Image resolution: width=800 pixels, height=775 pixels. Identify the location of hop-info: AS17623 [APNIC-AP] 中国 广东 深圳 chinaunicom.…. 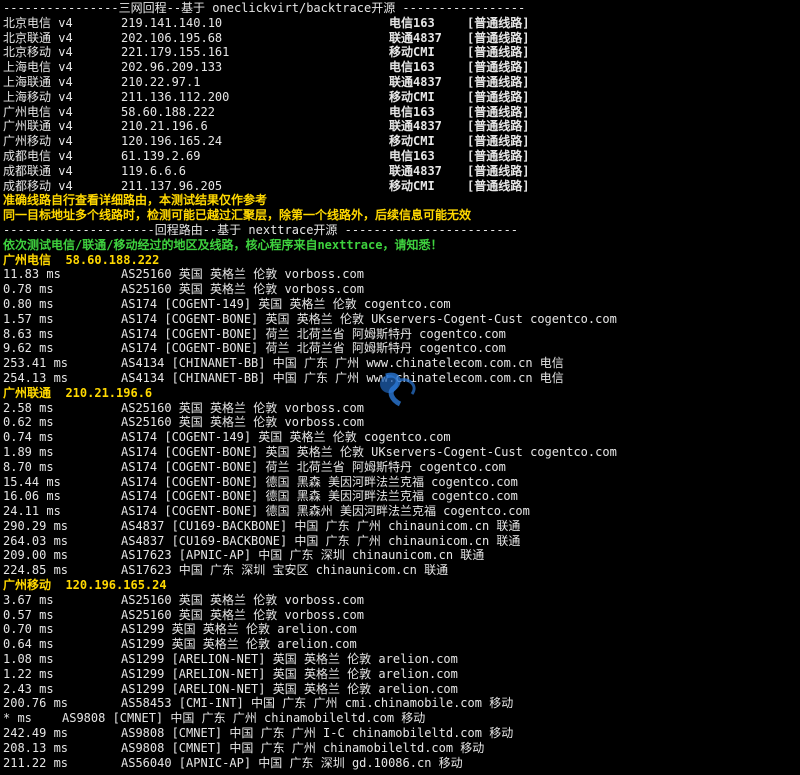
(303, 555).